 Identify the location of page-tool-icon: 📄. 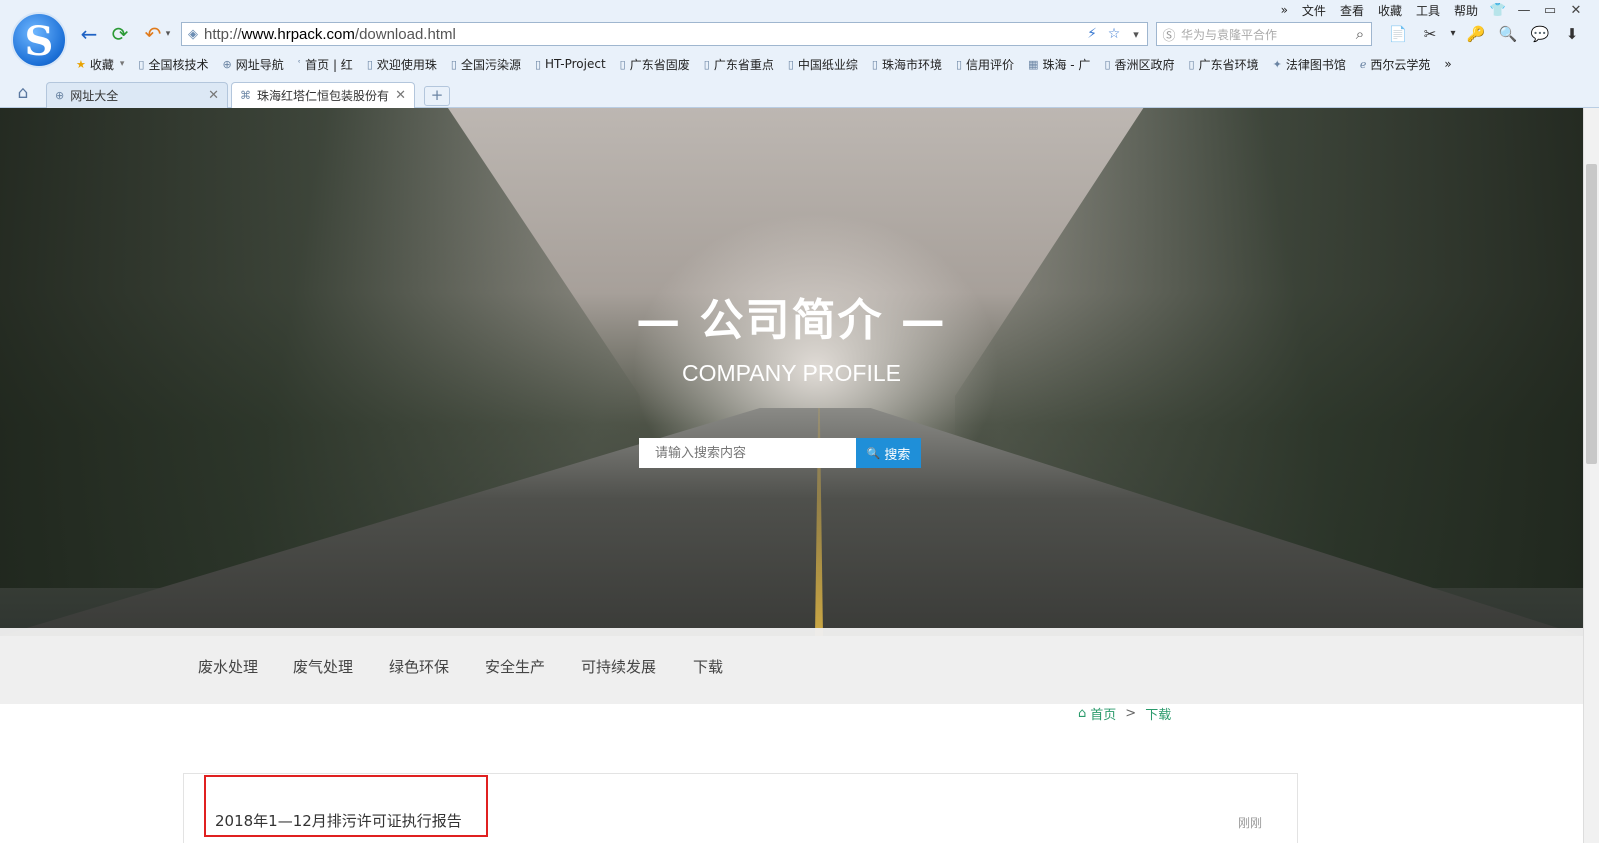
(1398, 34).